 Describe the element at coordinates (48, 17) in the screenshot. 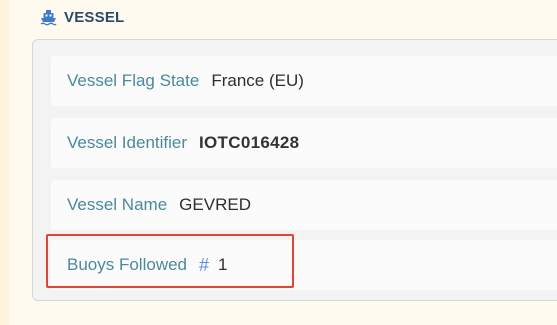

I see `ship-icon` at that location.